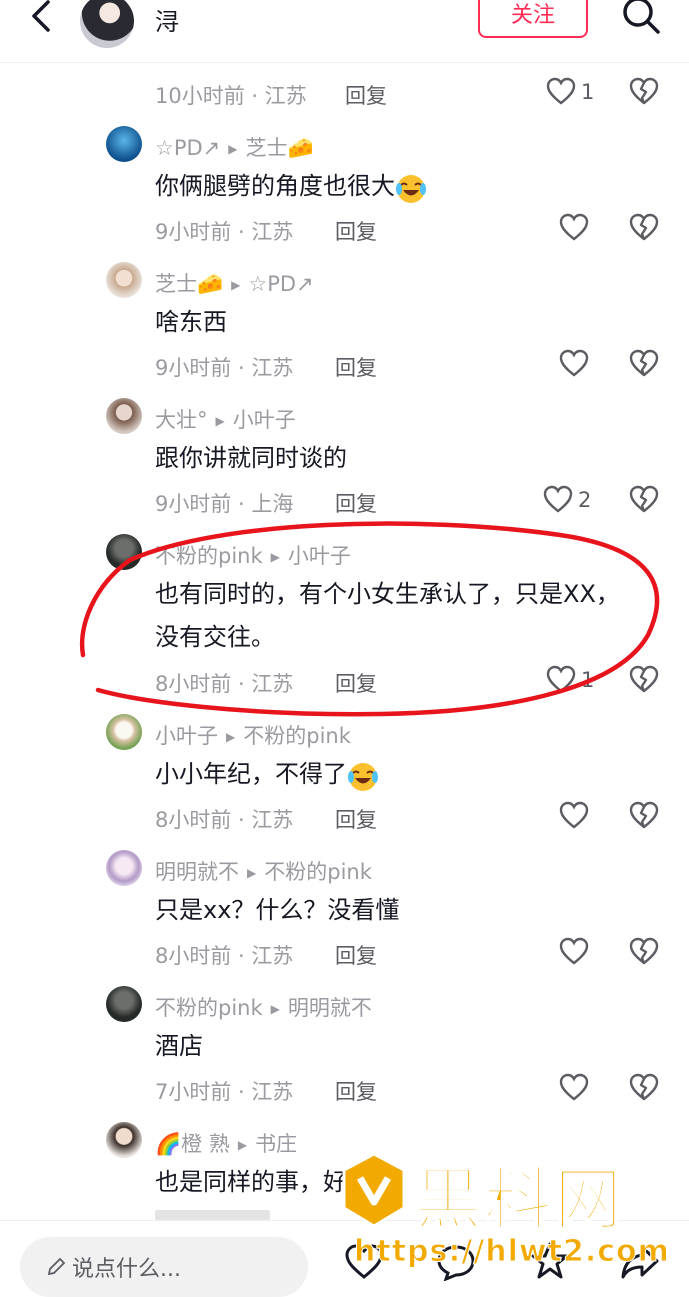 This screenshot has width=689, height=1297. Describe the element at coordinates (456, 1262) in the screenshot. I see `comment-bubble-icon` at that location.